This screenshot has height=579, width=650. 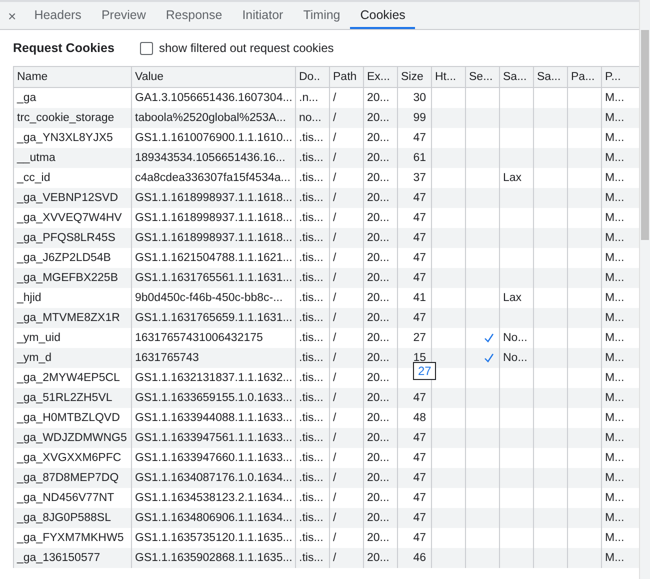 What do you see at coordinates (383, 15) in the screenshot?
I see `tab: Cookies` at bounding box center [383, 15].